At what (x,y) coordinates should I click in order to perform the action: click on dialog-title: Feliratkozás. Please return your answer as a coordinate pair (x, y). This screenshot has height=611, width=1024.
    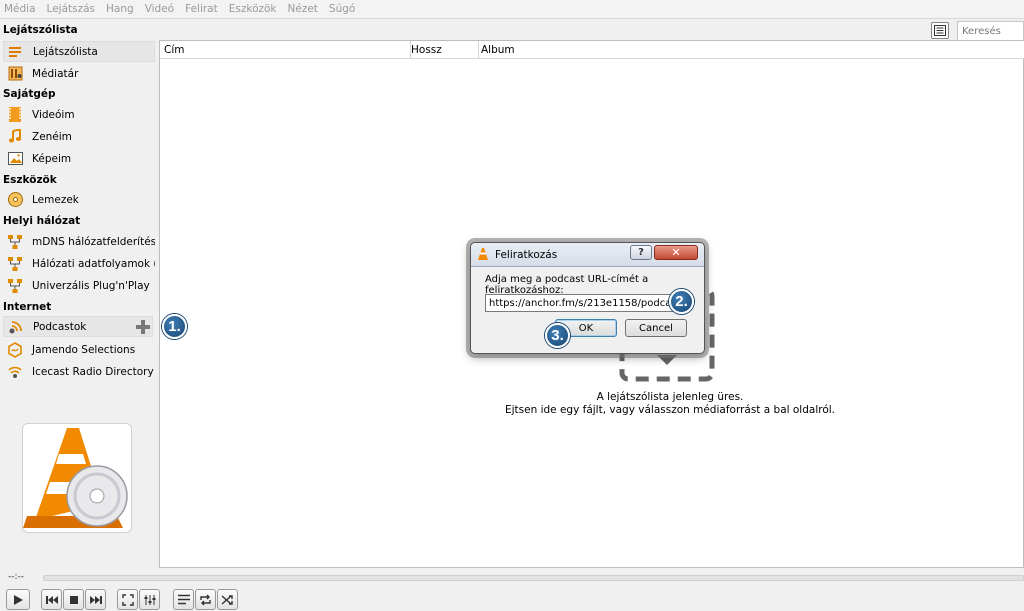
    Looking at the image, I should click on (526, 255).